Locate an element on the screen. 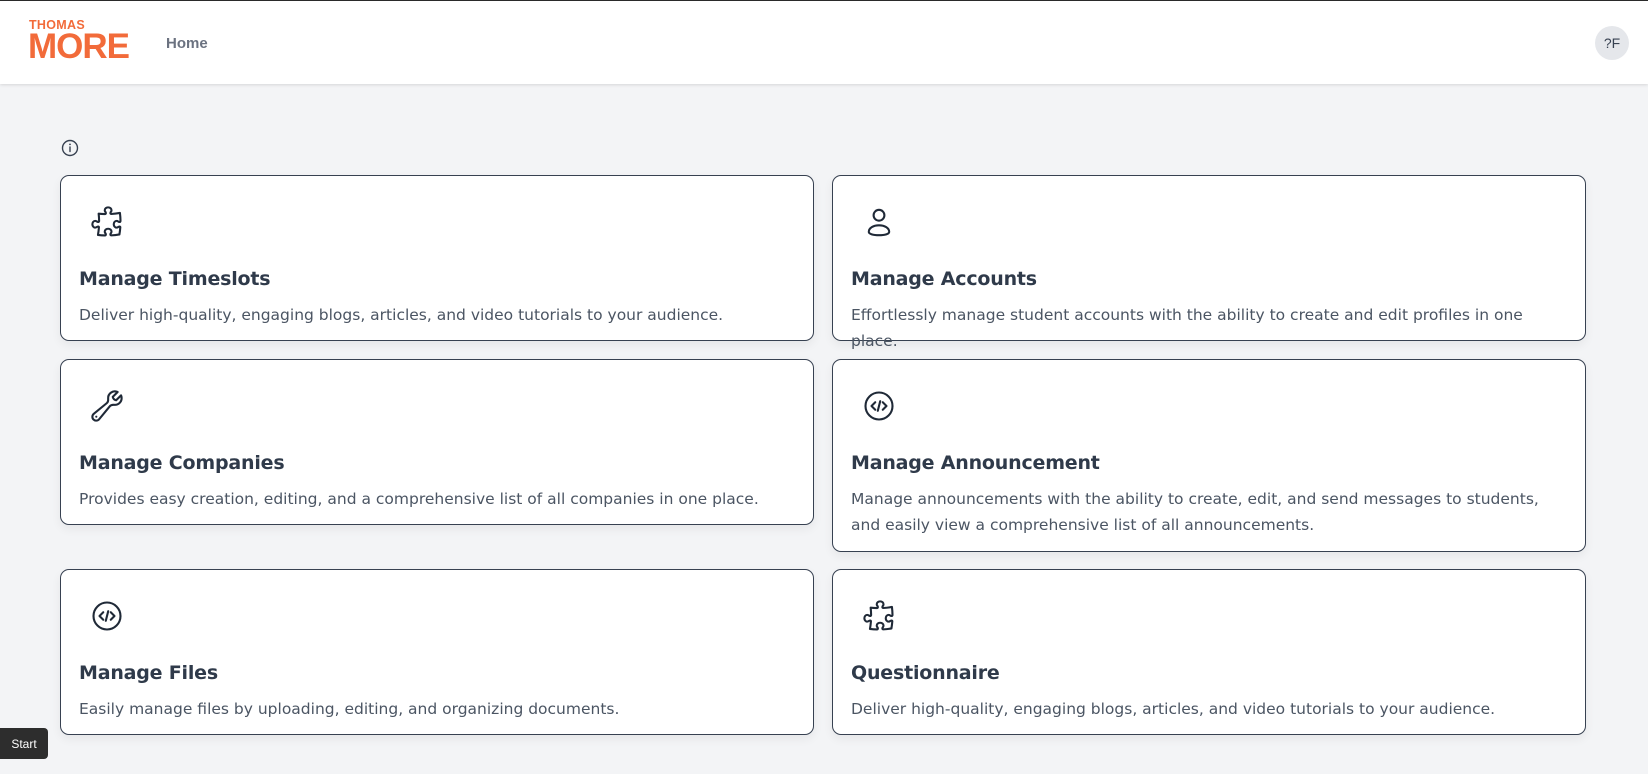 The width and height of the screenshot is (1648, 774). thomas-more-logo: THOMAS MORE is located at coordinates (85, 42).